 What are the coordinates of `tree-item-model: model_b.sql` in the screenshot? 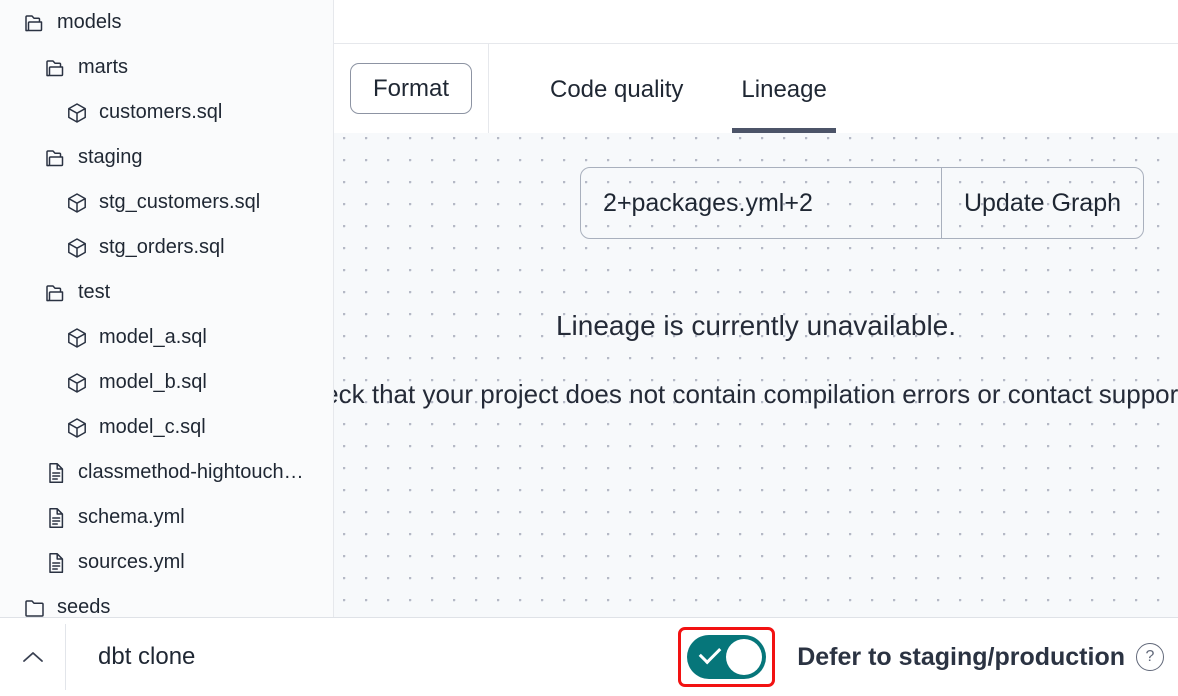 It's located at (166, 382).